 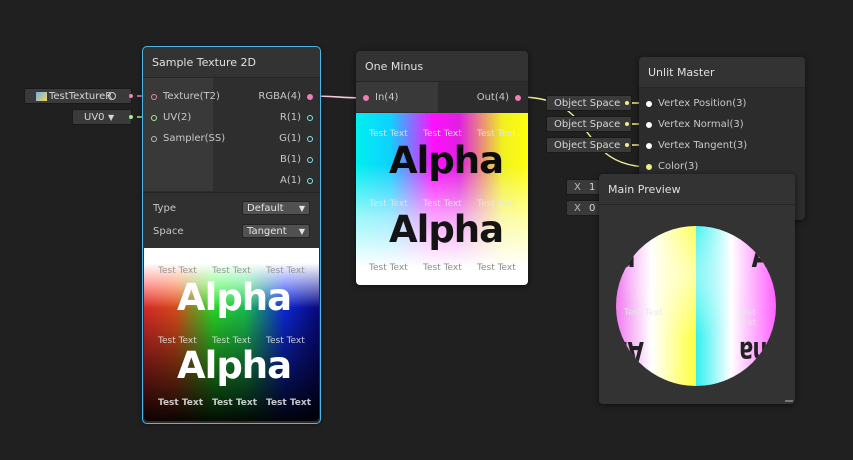 What do you see at coordinates (296, 117) in the screenshot?
I see `output-port-r: R(1)` at bounding box center [296, 117].